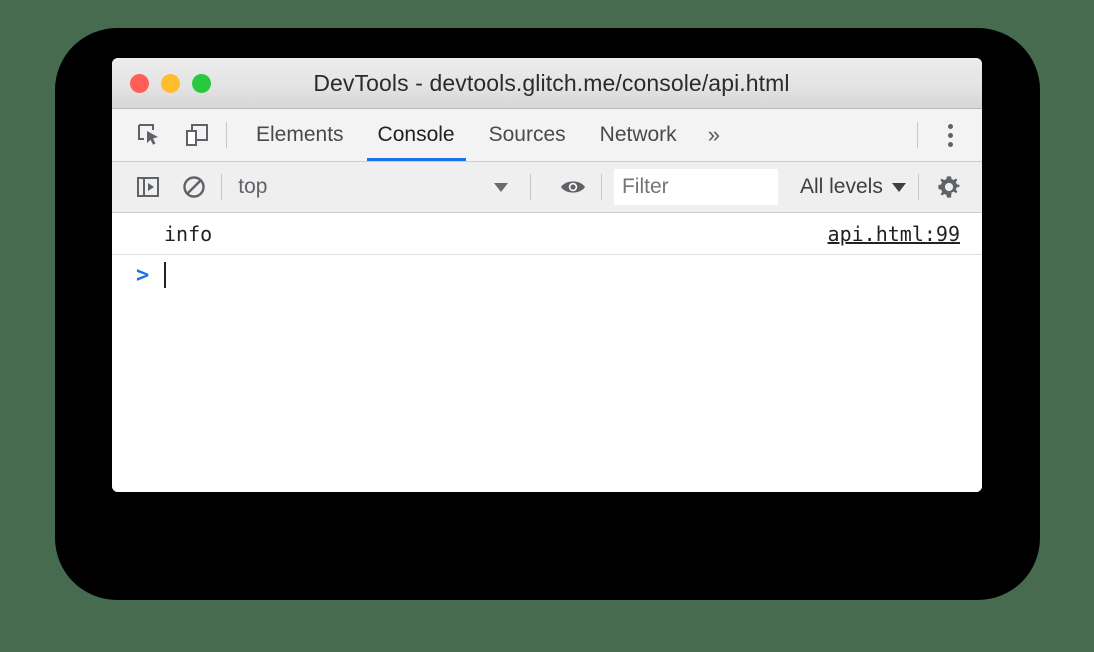  I want to click on log-level-selector: All levels, so click(853, 187).